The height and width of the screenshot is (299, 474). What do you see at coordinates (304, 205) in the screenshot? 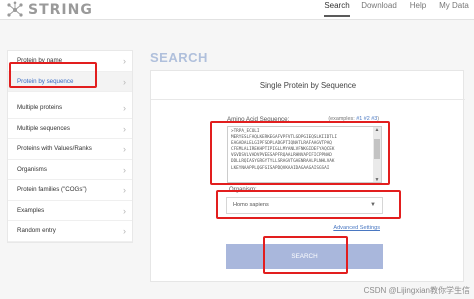
I see `organism-select: Homo sapiens ▼` at bounding box center [304, 205].